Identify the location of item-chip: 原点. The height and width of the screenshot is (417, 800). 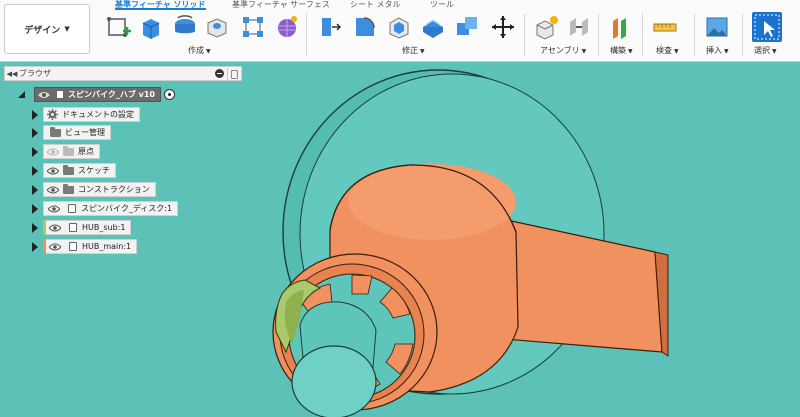
(71, 151).